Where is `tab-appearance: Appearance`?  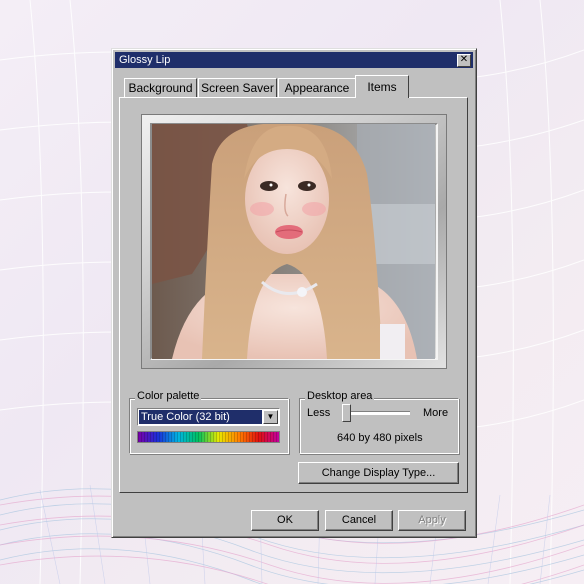 tab-appearance: Appearance is located at coordinates (317, 87).